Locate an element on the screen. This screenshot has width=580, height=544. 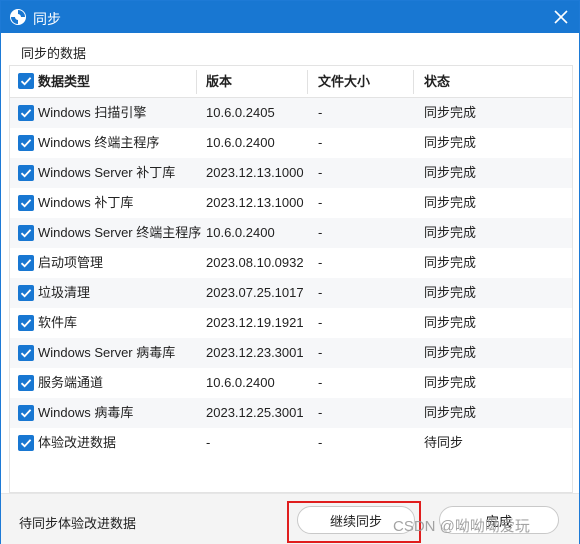
row-name: 体验改进数据 is located at coordinates (77, 442).